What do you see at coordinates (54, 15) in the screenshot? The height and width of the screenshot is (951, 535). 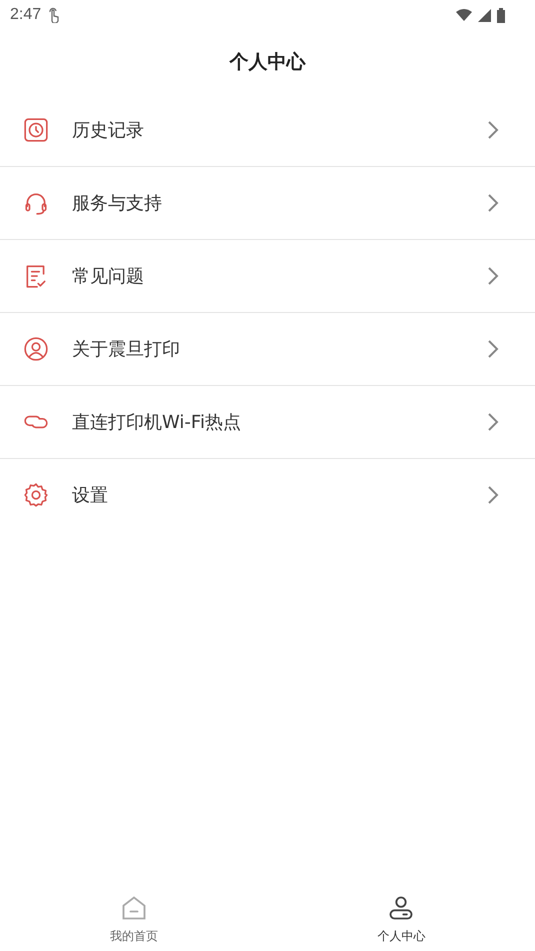 I see `touch-icon` at bounding box center [54, 15].